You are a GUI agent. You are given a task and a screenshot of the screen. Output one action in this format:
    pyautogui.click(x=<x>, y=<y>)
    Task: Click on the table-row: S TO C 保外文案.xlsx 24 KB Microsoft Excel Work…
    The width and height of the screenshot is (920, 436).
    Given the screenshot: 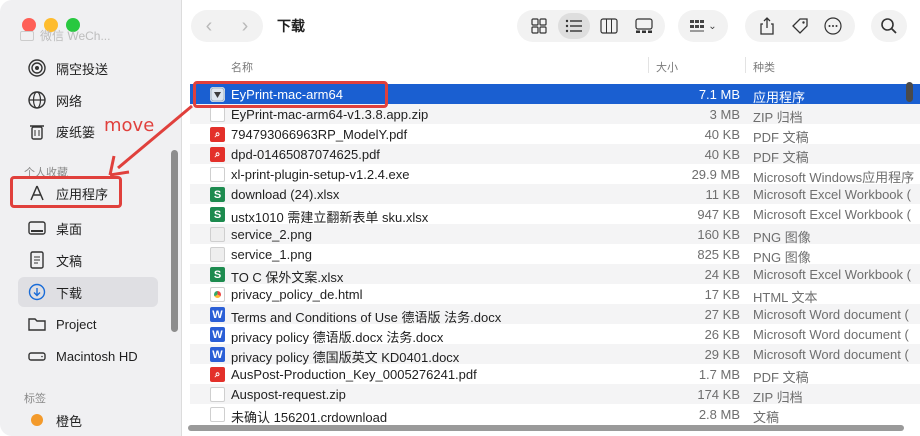 What is the action you would take?
    pyautogui.click(x=555, y=274)
    